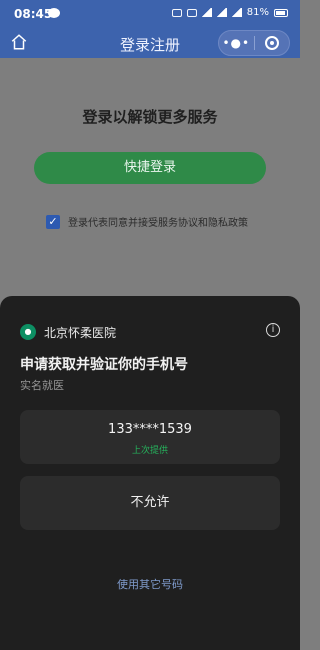  What do you see at coordinates (42, 385) in the screenshot?
I see `request-subtitle: 实名就医` at bounding box center [42, 385].